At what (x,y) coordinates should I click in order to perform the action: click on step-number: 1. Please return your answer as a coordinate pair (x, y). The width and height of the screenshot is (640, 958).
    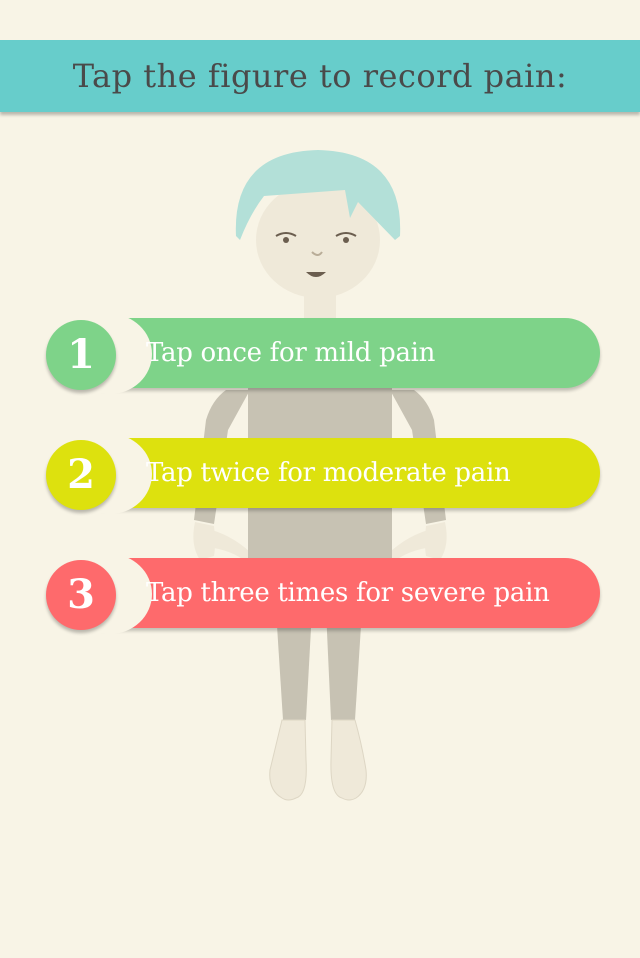
    Looking at the image, I should click on (81, 354).